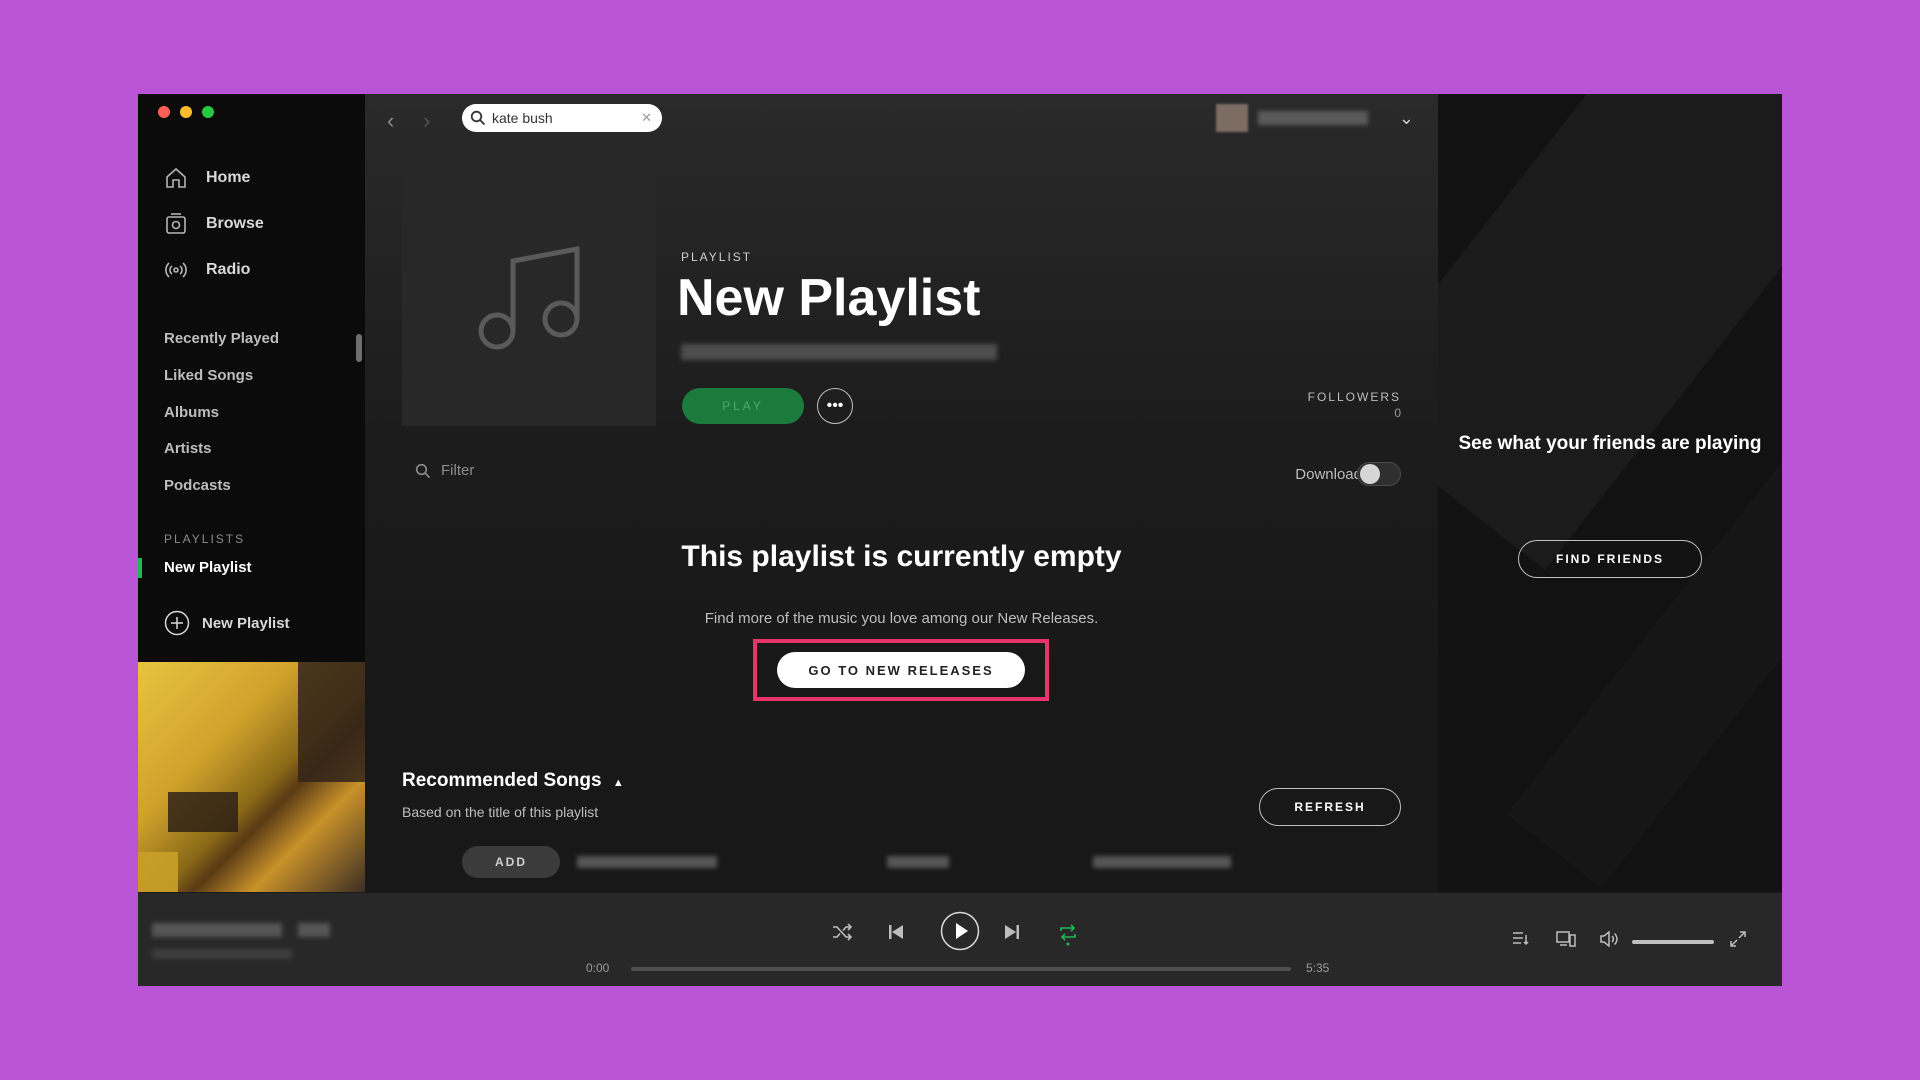  I want to click on song-album-obscured, so click(1162, 862).